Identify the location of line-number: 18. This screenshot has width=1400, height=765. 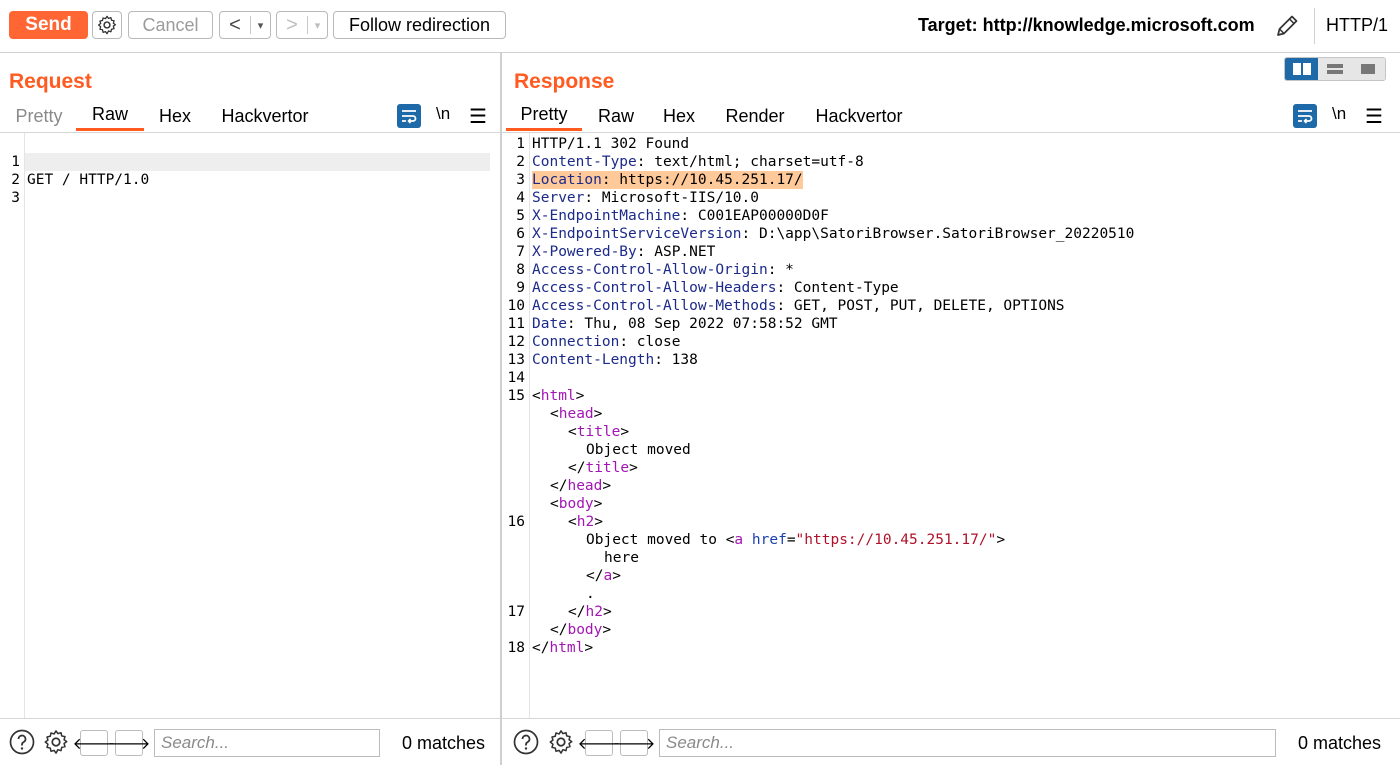
(516, 648).